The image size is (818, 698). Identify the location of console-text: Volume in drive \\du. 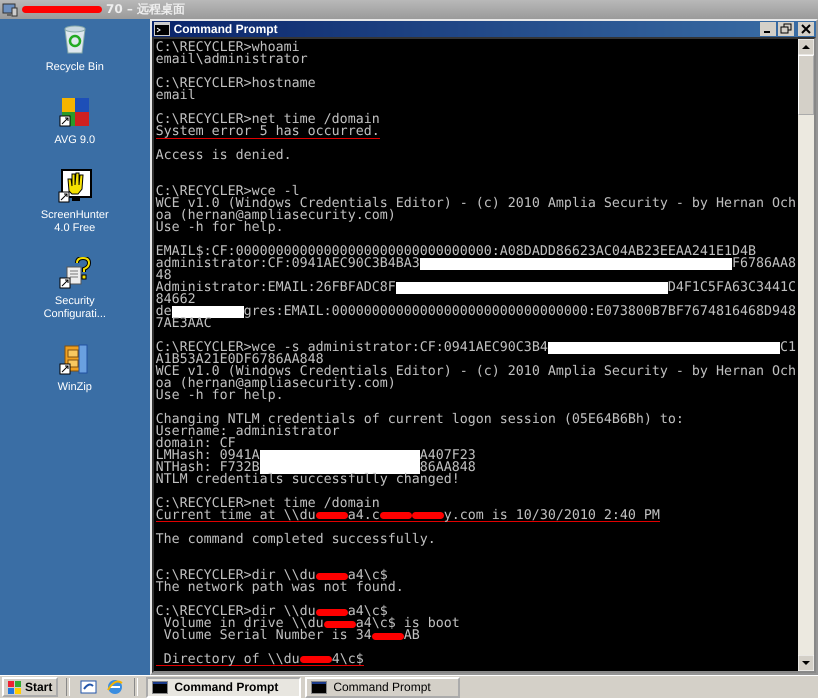
(244, 624).